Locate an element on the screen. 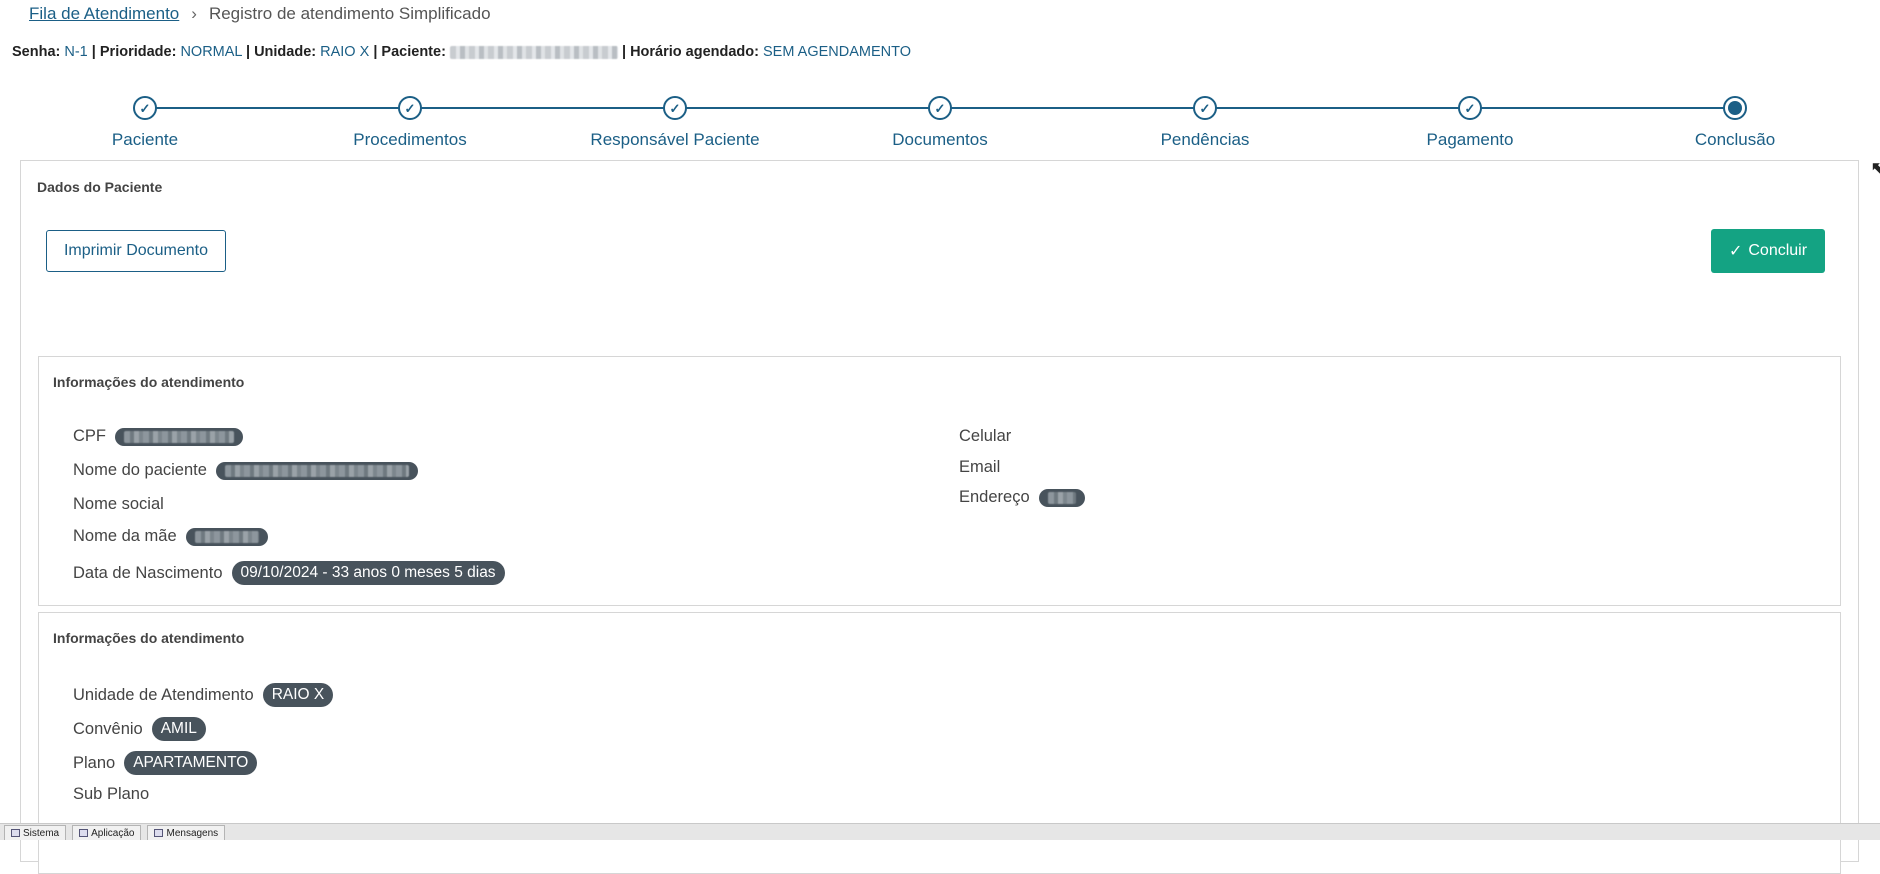  conclude-button: ✓ Concluir is located at coordinates (1768, 251).